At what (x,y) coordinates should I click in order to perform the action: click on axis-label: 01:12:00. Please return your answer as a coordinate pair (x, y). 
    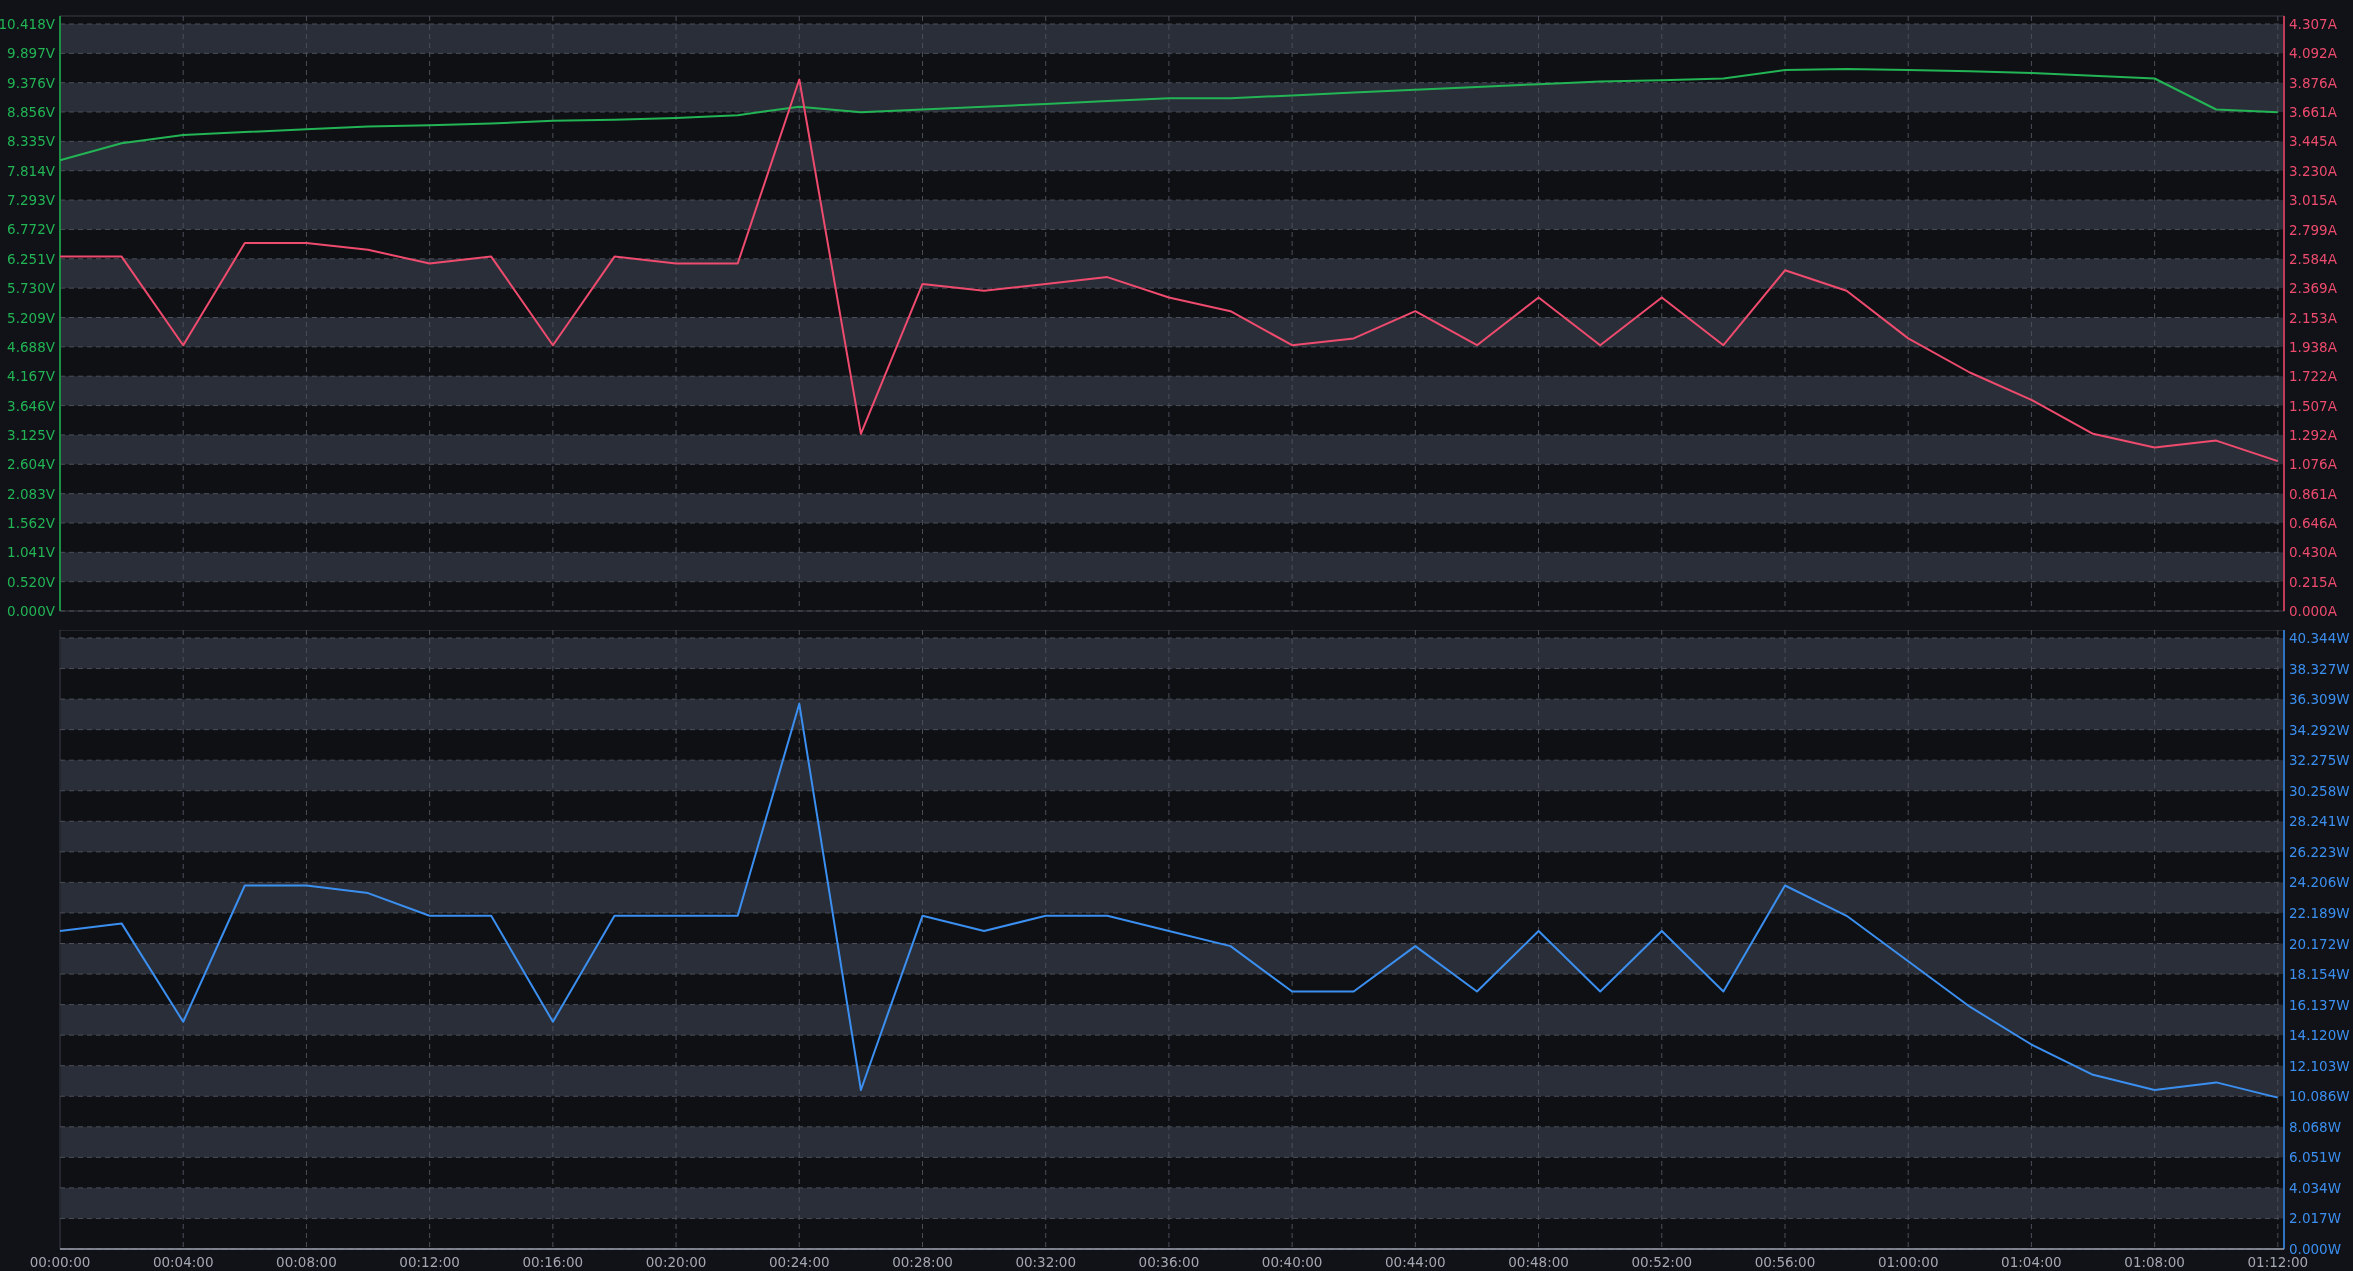
    Looking at the image, I should click on (2278, 1262).